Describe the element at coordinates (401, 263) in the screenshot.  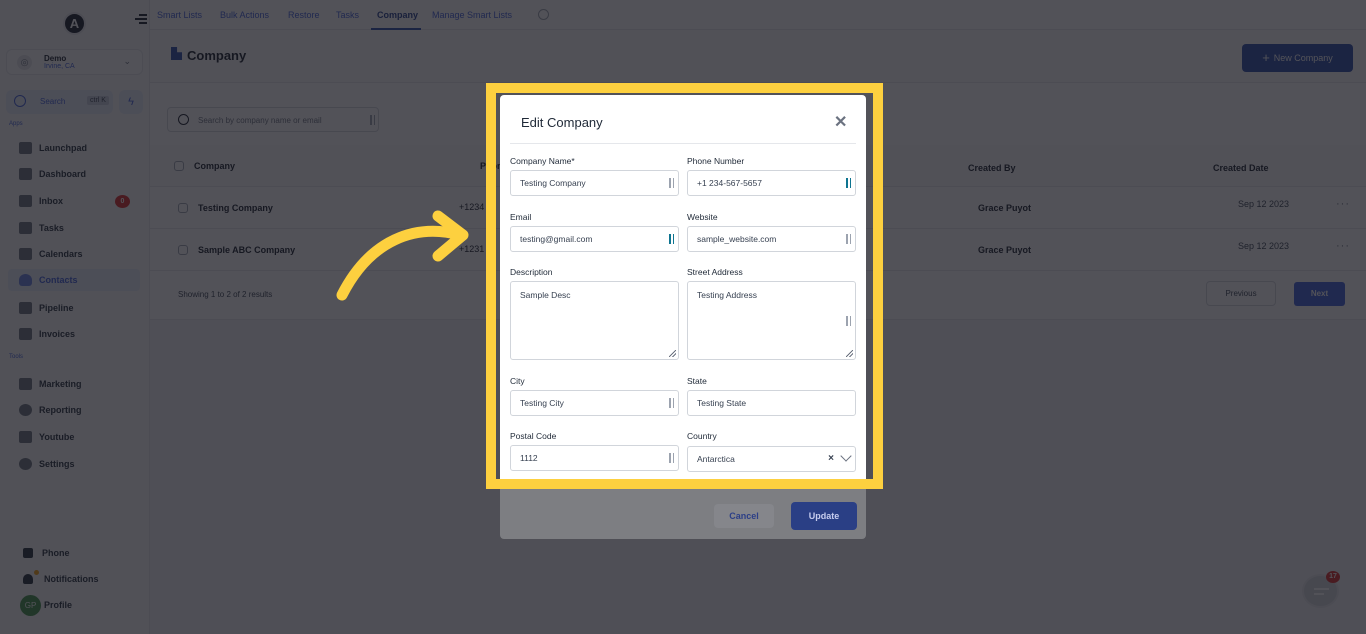
I see `arrow-shaft` at that location.